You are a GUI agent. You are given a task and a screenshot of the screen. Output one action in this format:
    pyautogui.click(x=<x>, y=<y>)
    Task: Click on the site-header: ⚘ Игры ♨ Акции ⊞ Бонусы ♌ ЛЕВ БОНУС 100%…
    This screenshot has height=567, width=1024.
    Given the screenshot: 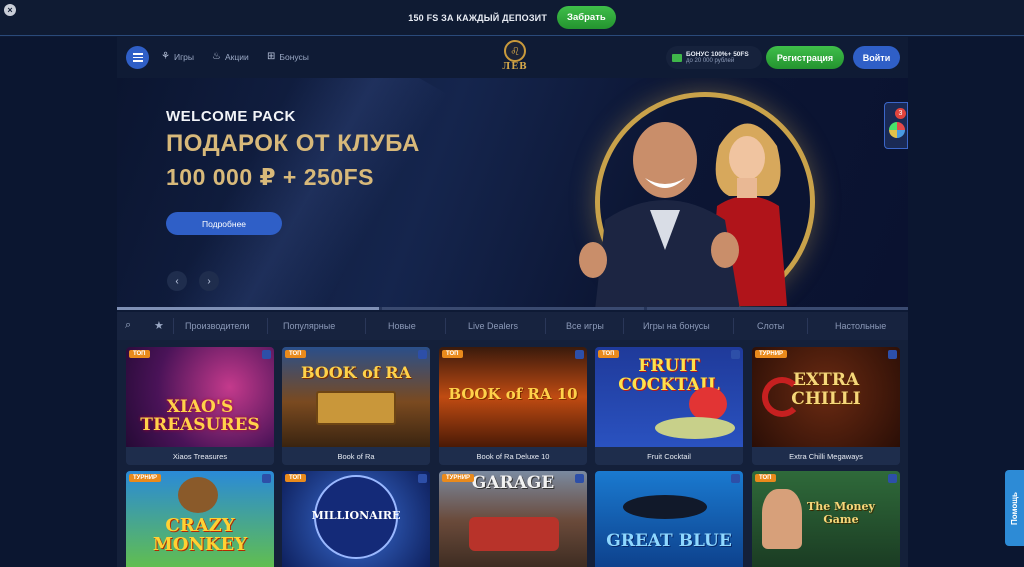 What is the action you would take?
    pyautogui.click(x=512, y=57)
    